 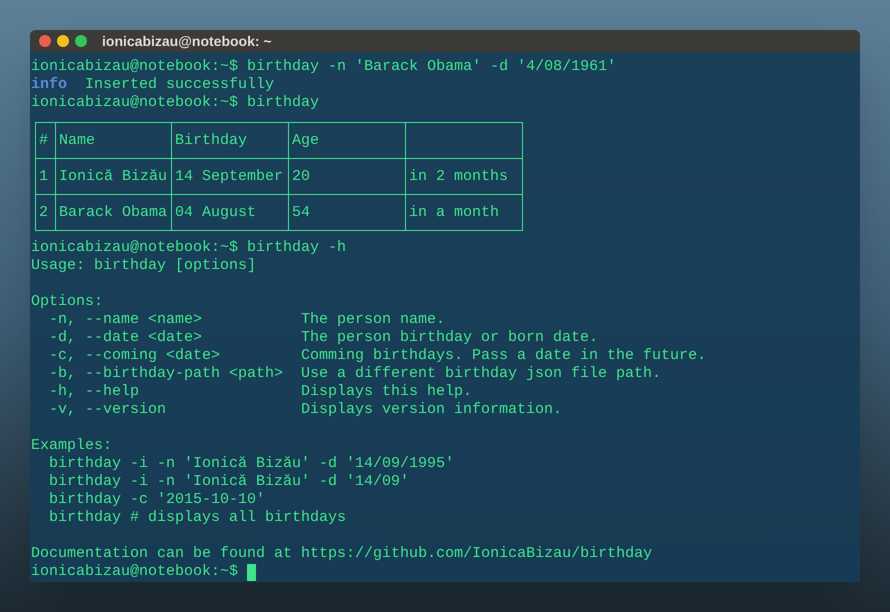 What do you see at coordinates (63, 41) in the screenshot?
I see `minimize-icon` at bounding box center [63, 41].